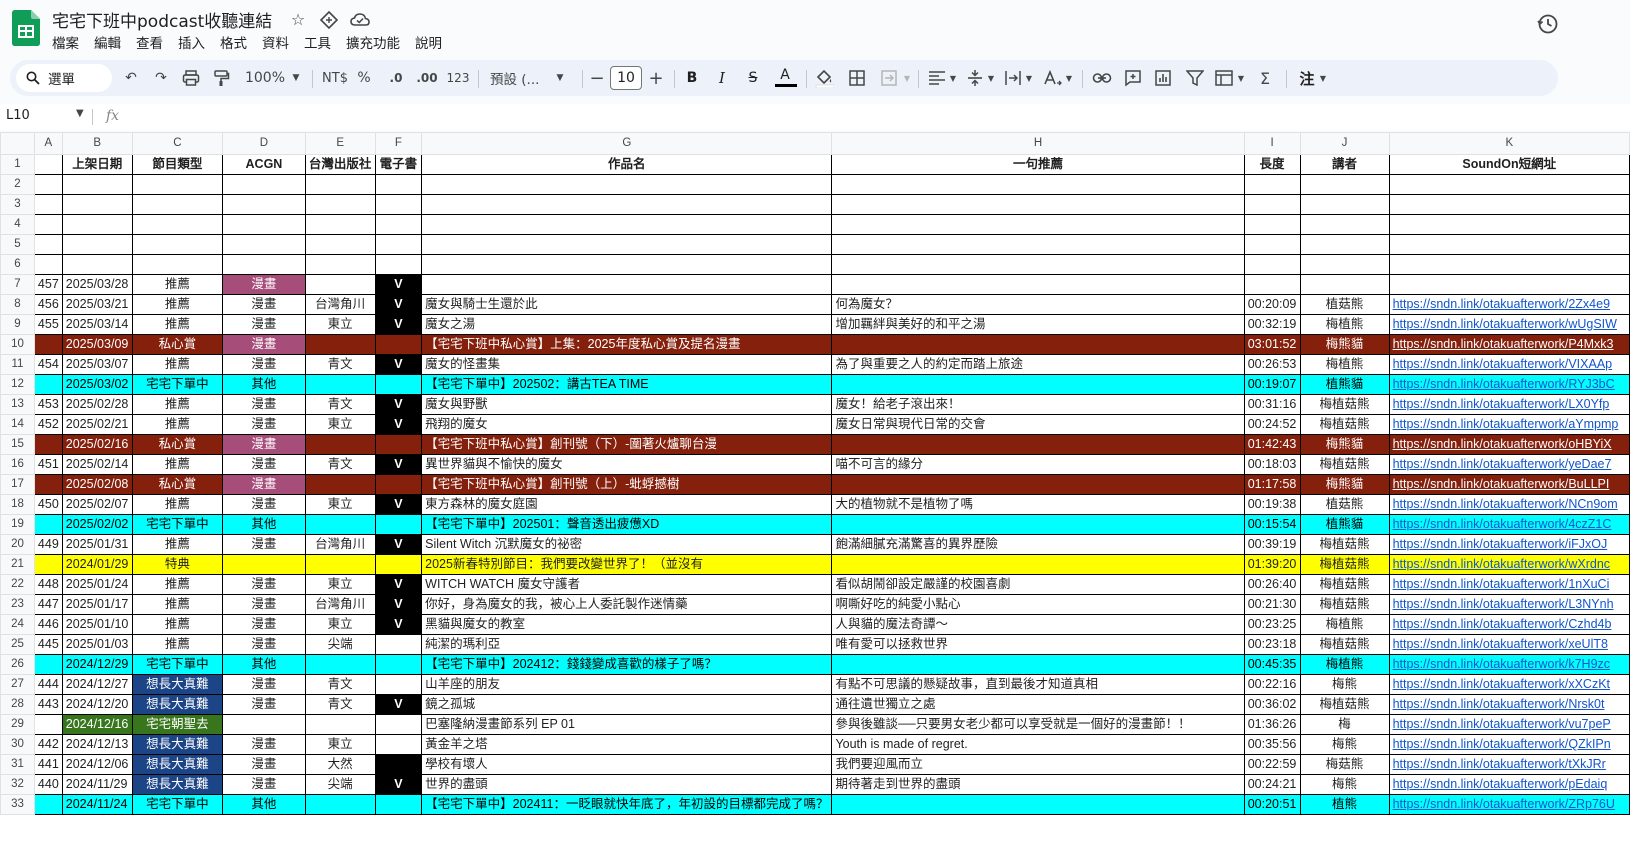 The image size is (1630, 860). Describe the element at coordinates (1272, 143) in the screenshot. I see `column-header-i: I` at that location.